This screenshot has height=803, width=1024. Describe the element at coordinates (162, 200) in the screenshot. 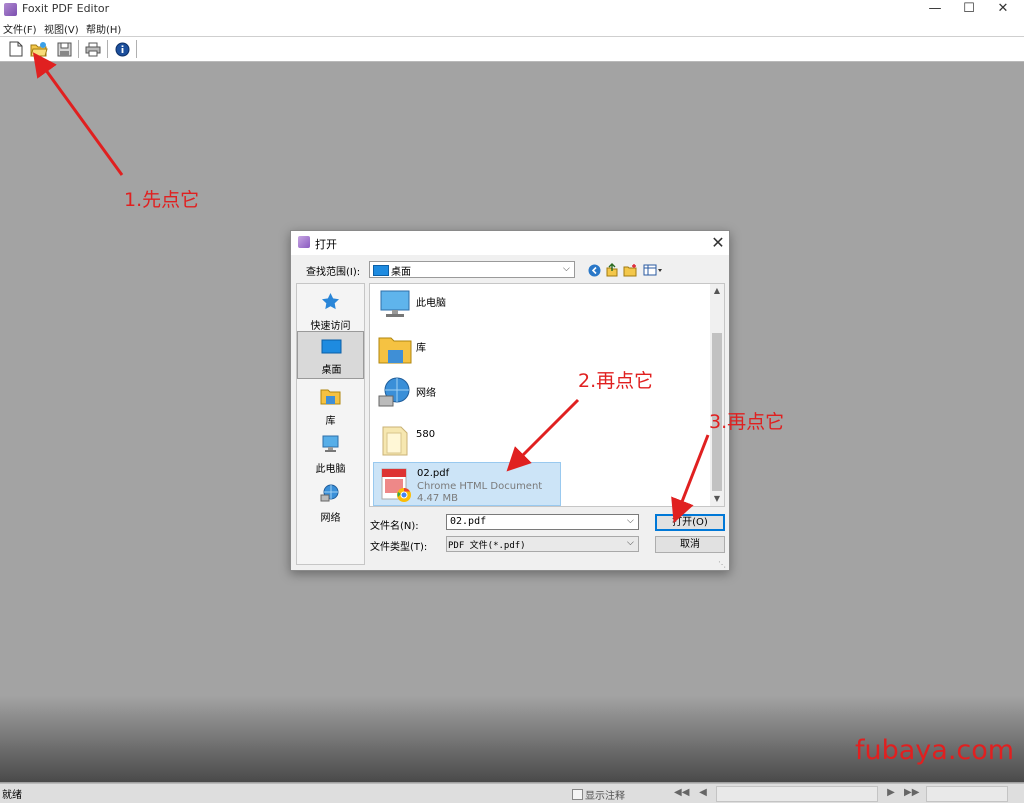

I see `step1-label: 1.先点它` at that location.